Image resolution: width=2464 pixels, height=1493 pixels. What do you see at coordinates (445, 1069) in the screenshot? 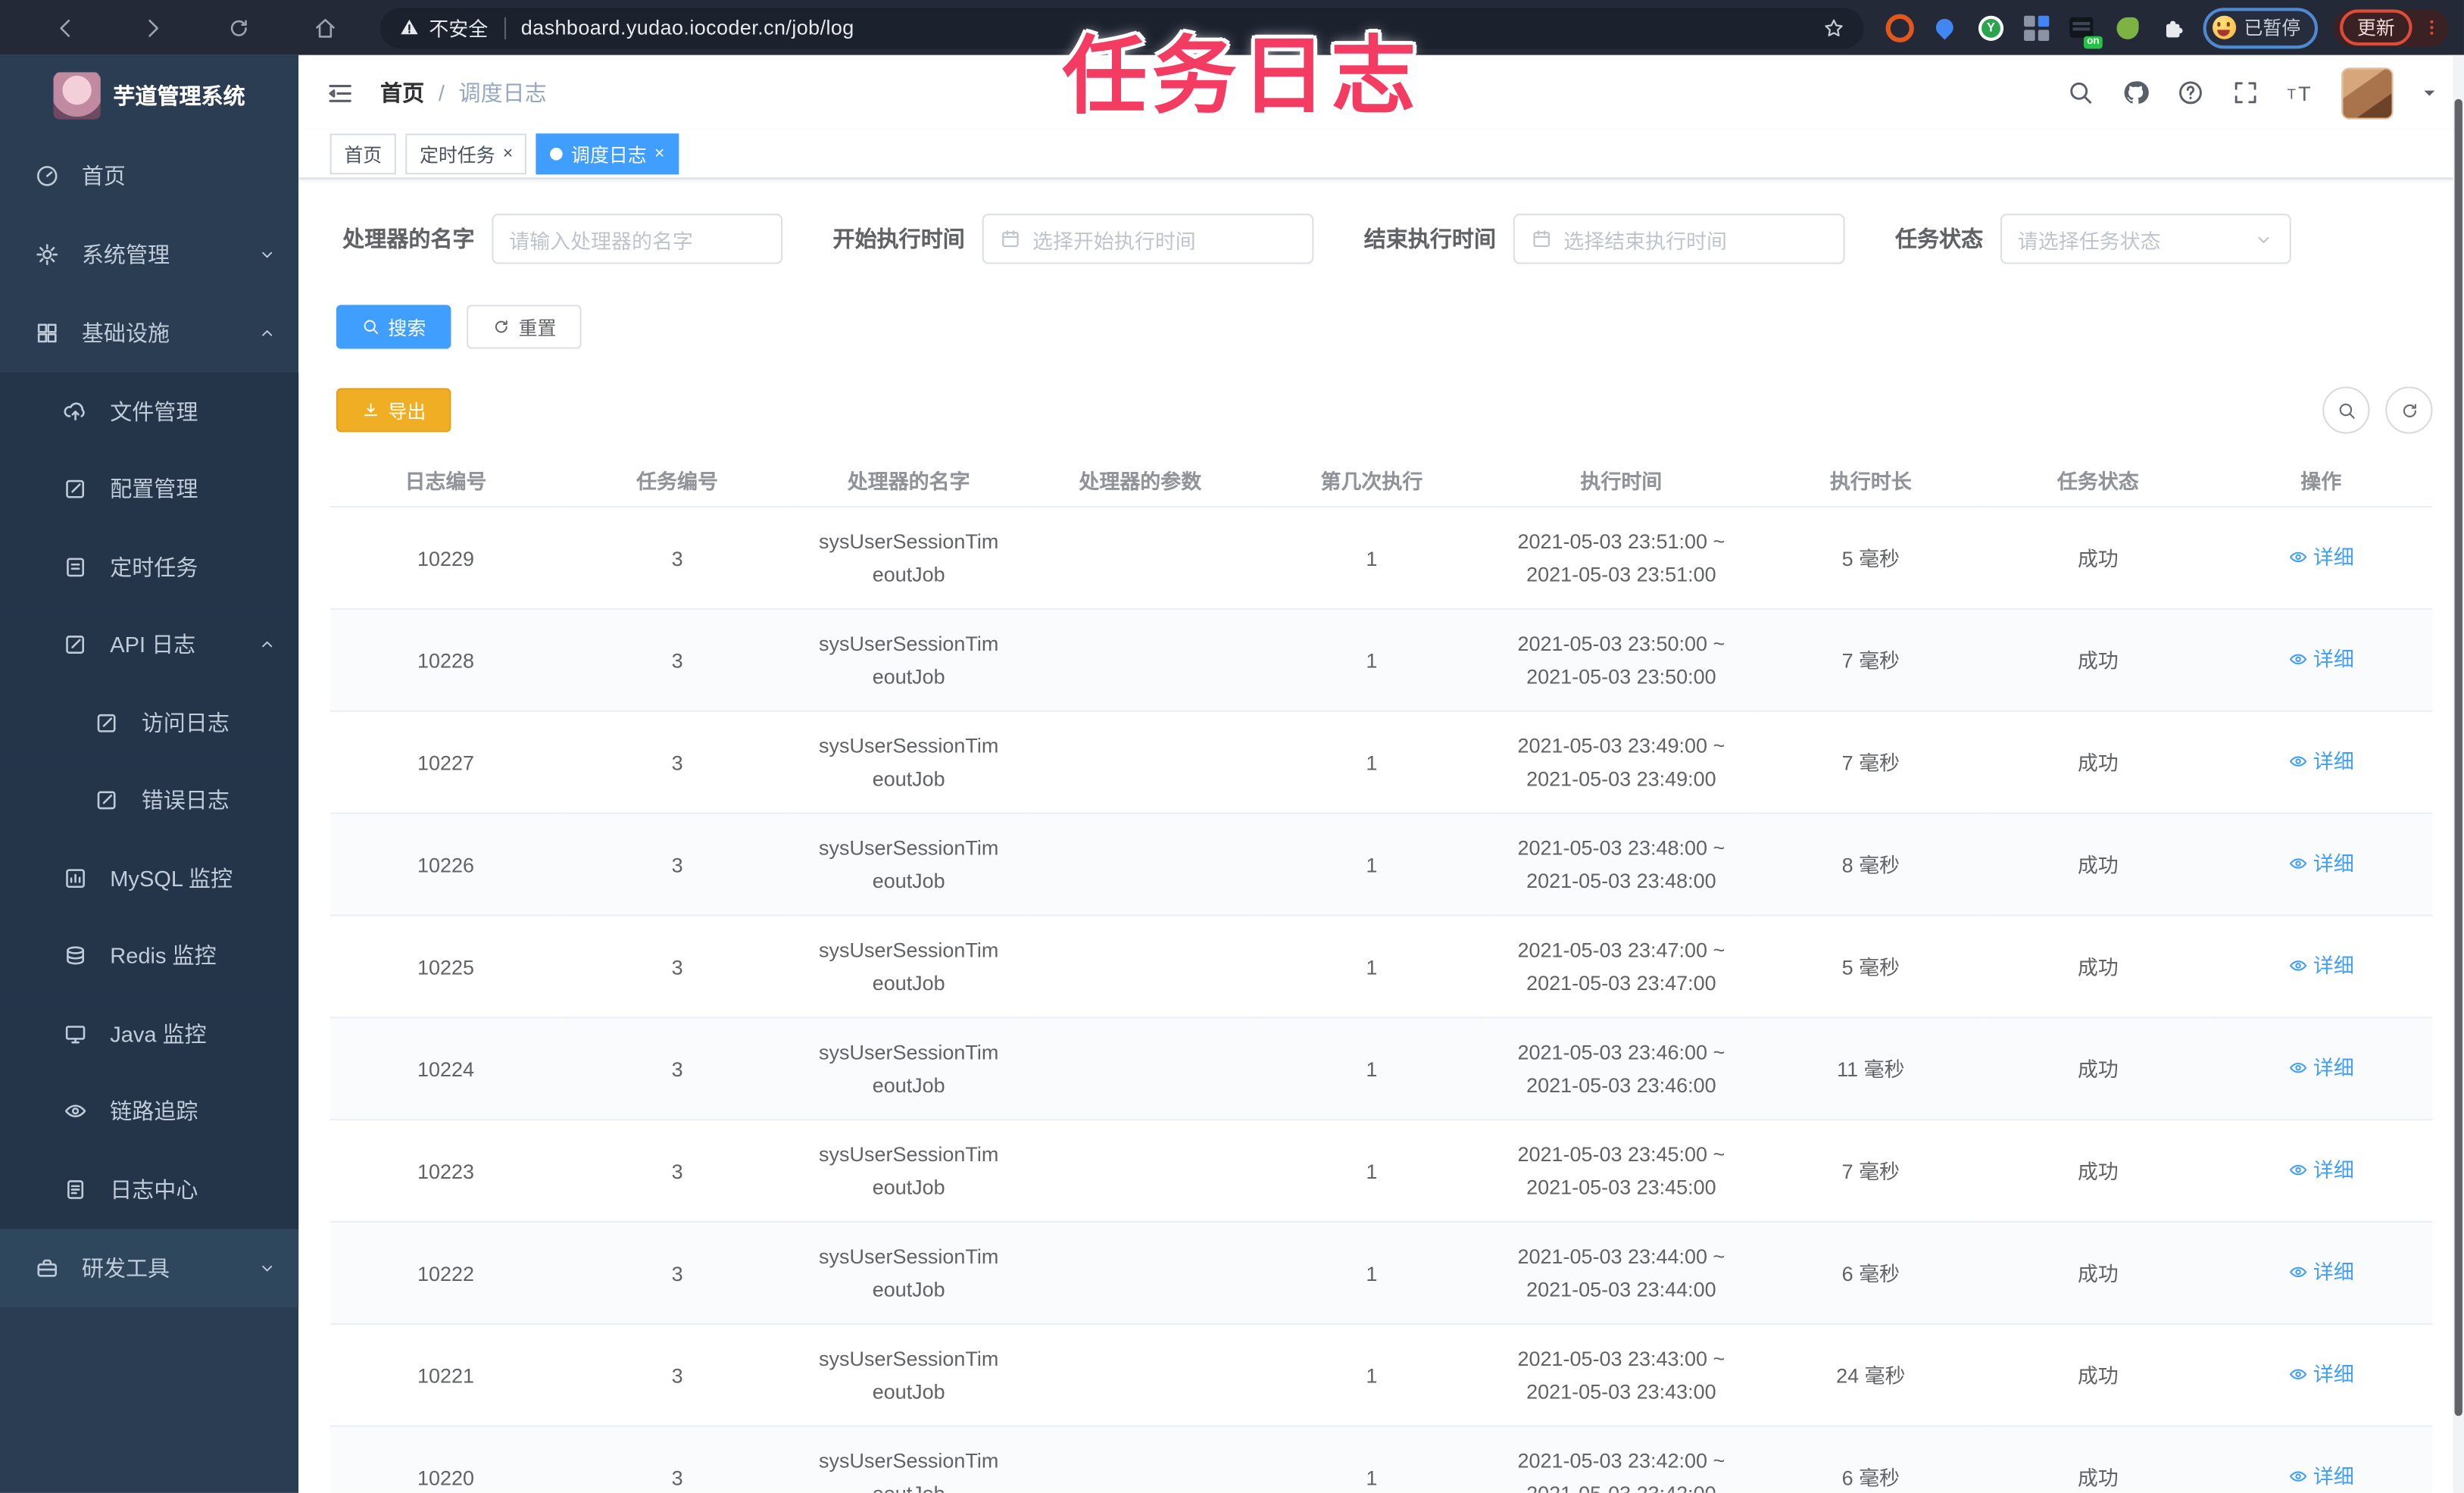
I see `cell-log-id: 10224` at bounding box center [445, 1069].